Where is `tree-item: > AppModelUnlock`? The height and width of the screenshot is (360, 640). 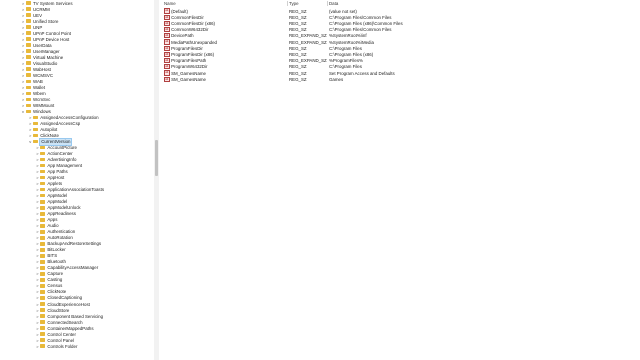
tree-item: > AppModelUnlock is located at coordinates (57, 208).